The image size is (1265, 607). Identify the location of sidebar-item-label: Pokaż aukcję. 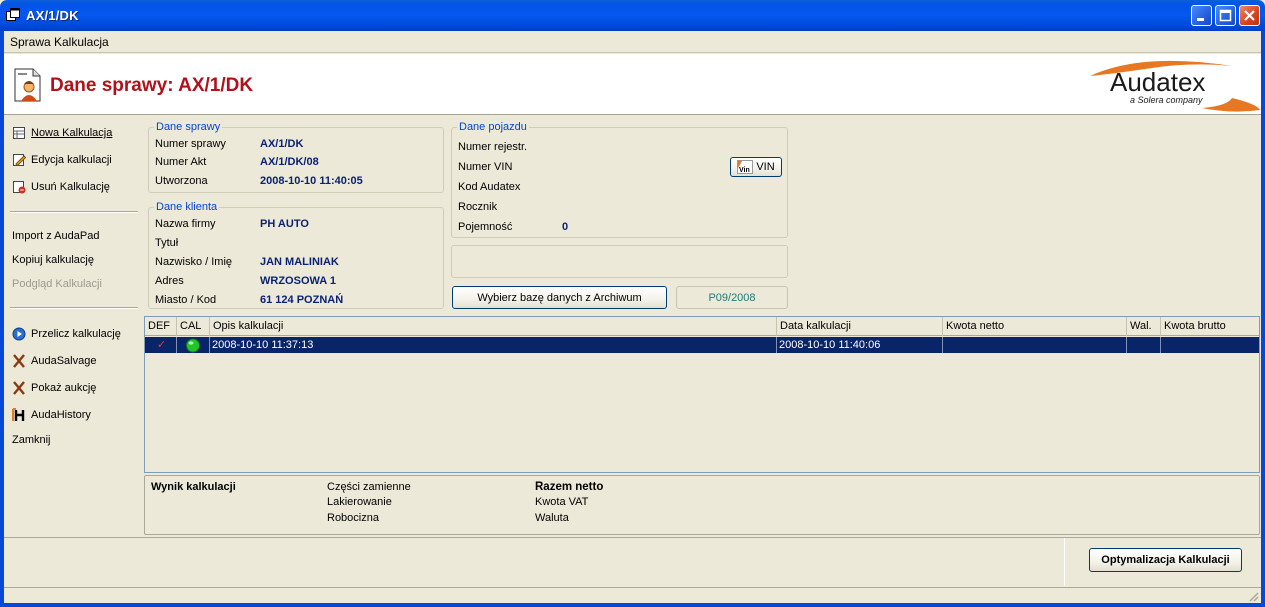
(64, 388).